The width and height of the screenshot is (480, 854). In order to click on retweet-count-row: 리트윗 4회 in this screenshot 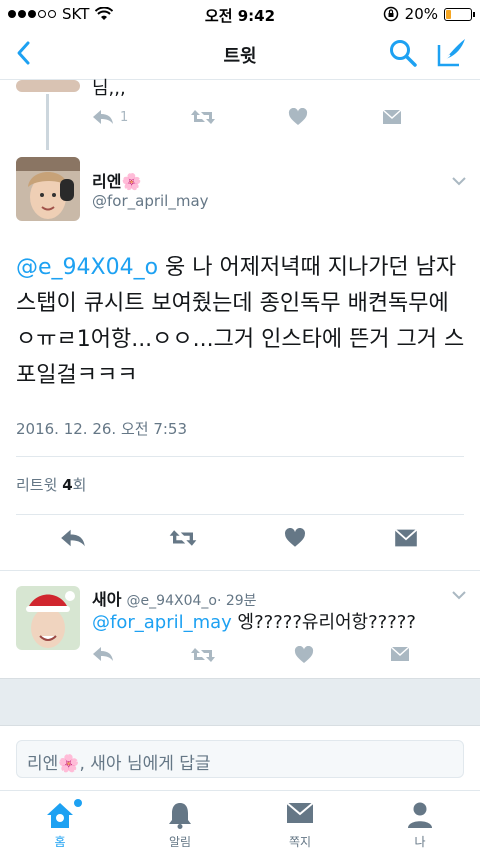, I will do `click(51, 484)`.